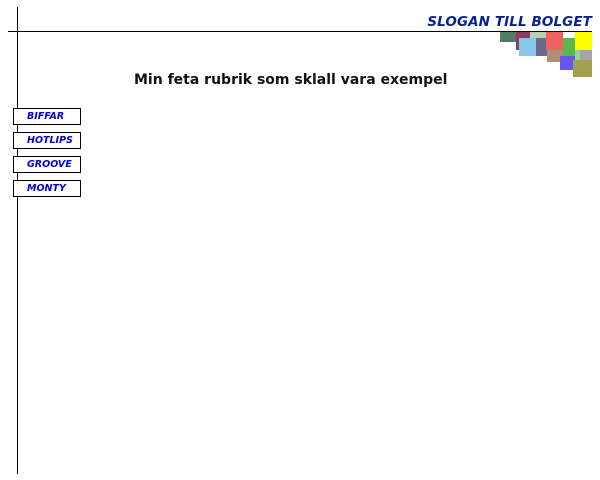 This screenshot has height=480, width=600. What do you see at coordinates (47, 164) in the screenshot?
I see `nav-button-groove: GROOVE` at bounding box center [47, 164].